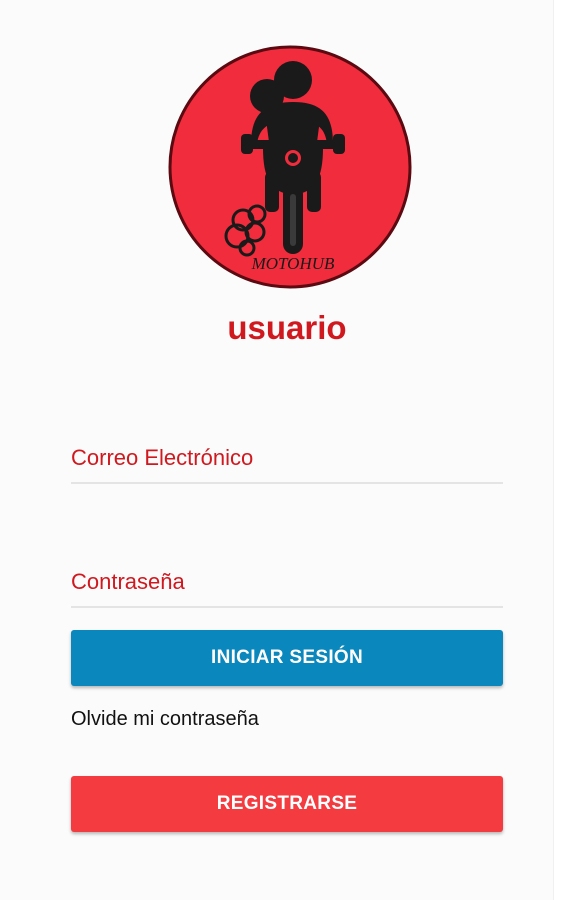 This screenshot has height=900, width=564. I want to click on email-field, so click(287, 453).